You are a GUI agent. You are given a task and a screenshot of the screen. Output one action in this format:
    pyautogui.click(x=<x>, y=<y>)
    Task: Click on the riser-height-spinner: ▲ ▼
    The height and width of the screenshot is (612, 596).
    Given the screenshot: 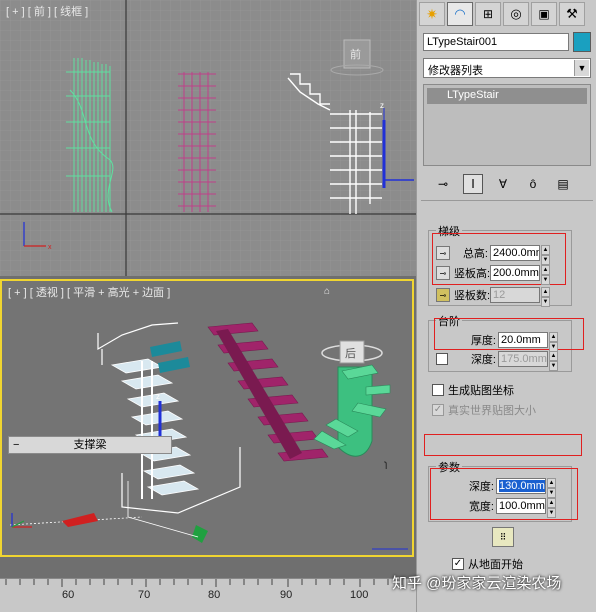 What is the action you would take?
    pyautogui.click(x=545, y=275)
    